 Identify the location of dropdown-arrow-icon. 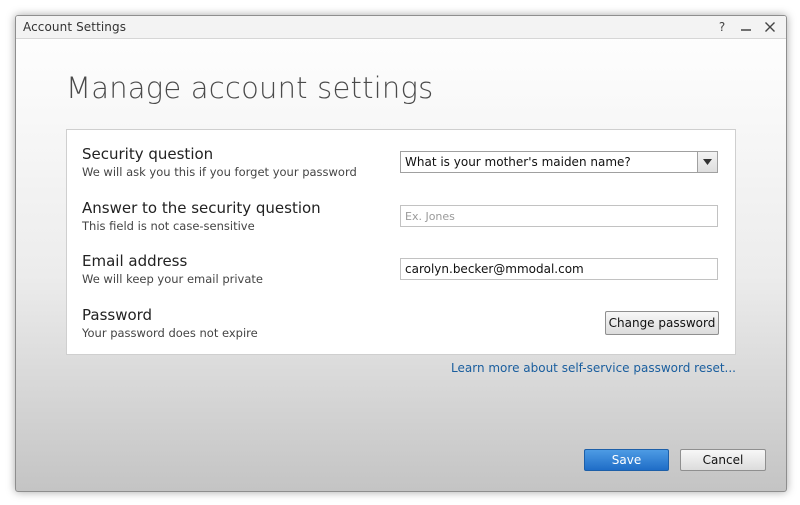
(707, 162).